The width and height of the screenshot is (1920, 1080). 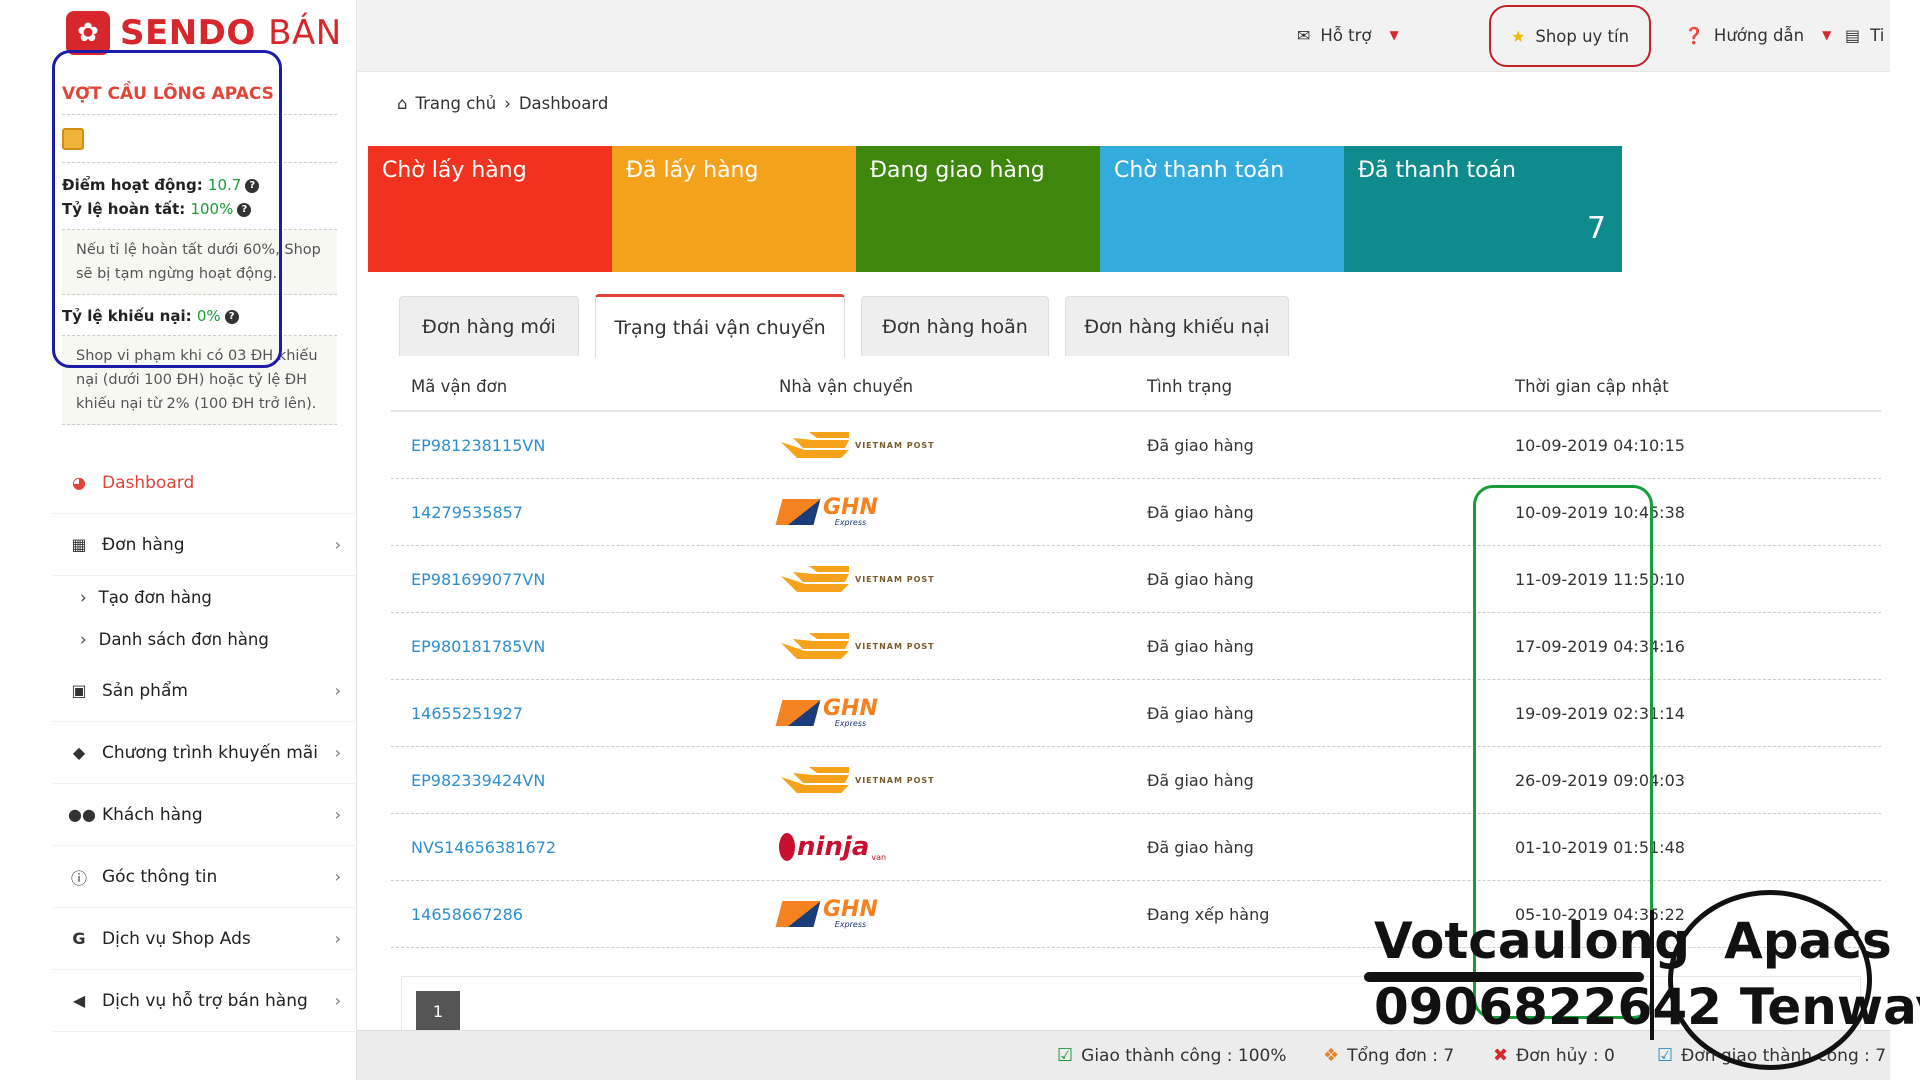 What do you see at coordinates (210, 752) in the screenshot?
I see `sidebar-item-label: Chương trình khuyến mãi` at bounding box center [210, 752].